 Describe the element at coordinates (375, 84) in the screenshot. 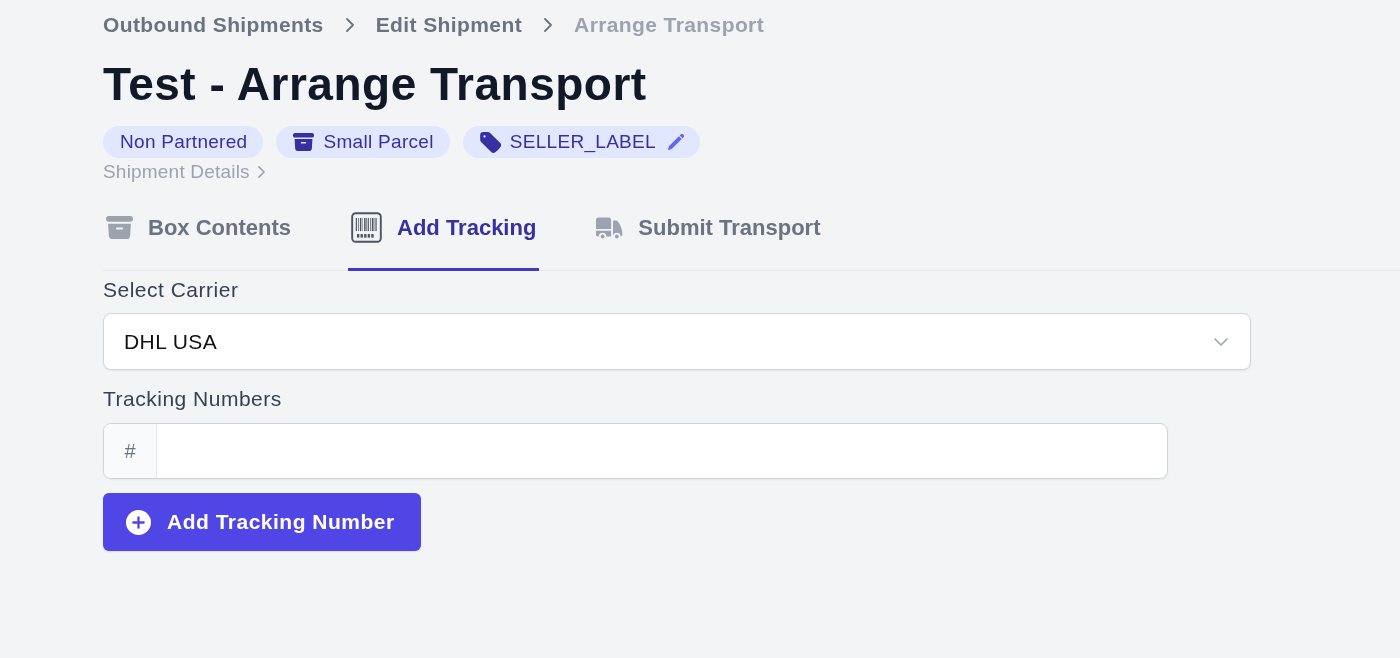

I see `page-title: Test - Arrange Transport` at that location.